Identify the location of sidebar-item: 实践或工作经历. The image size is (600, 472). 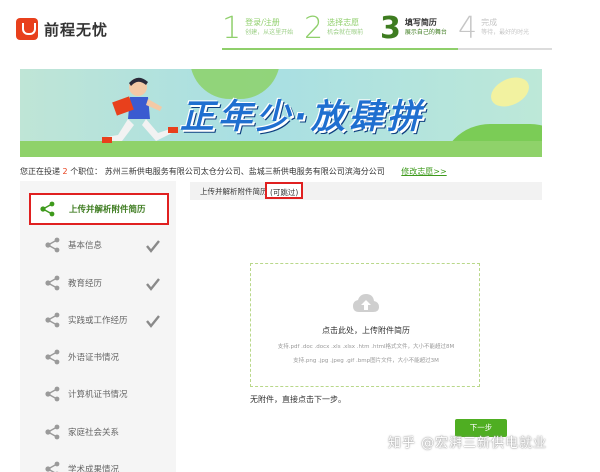
(98, 320).